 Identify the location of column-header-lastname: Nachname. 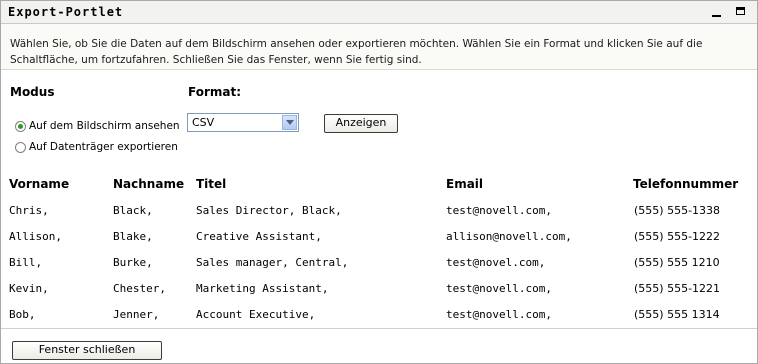
(149, 184).